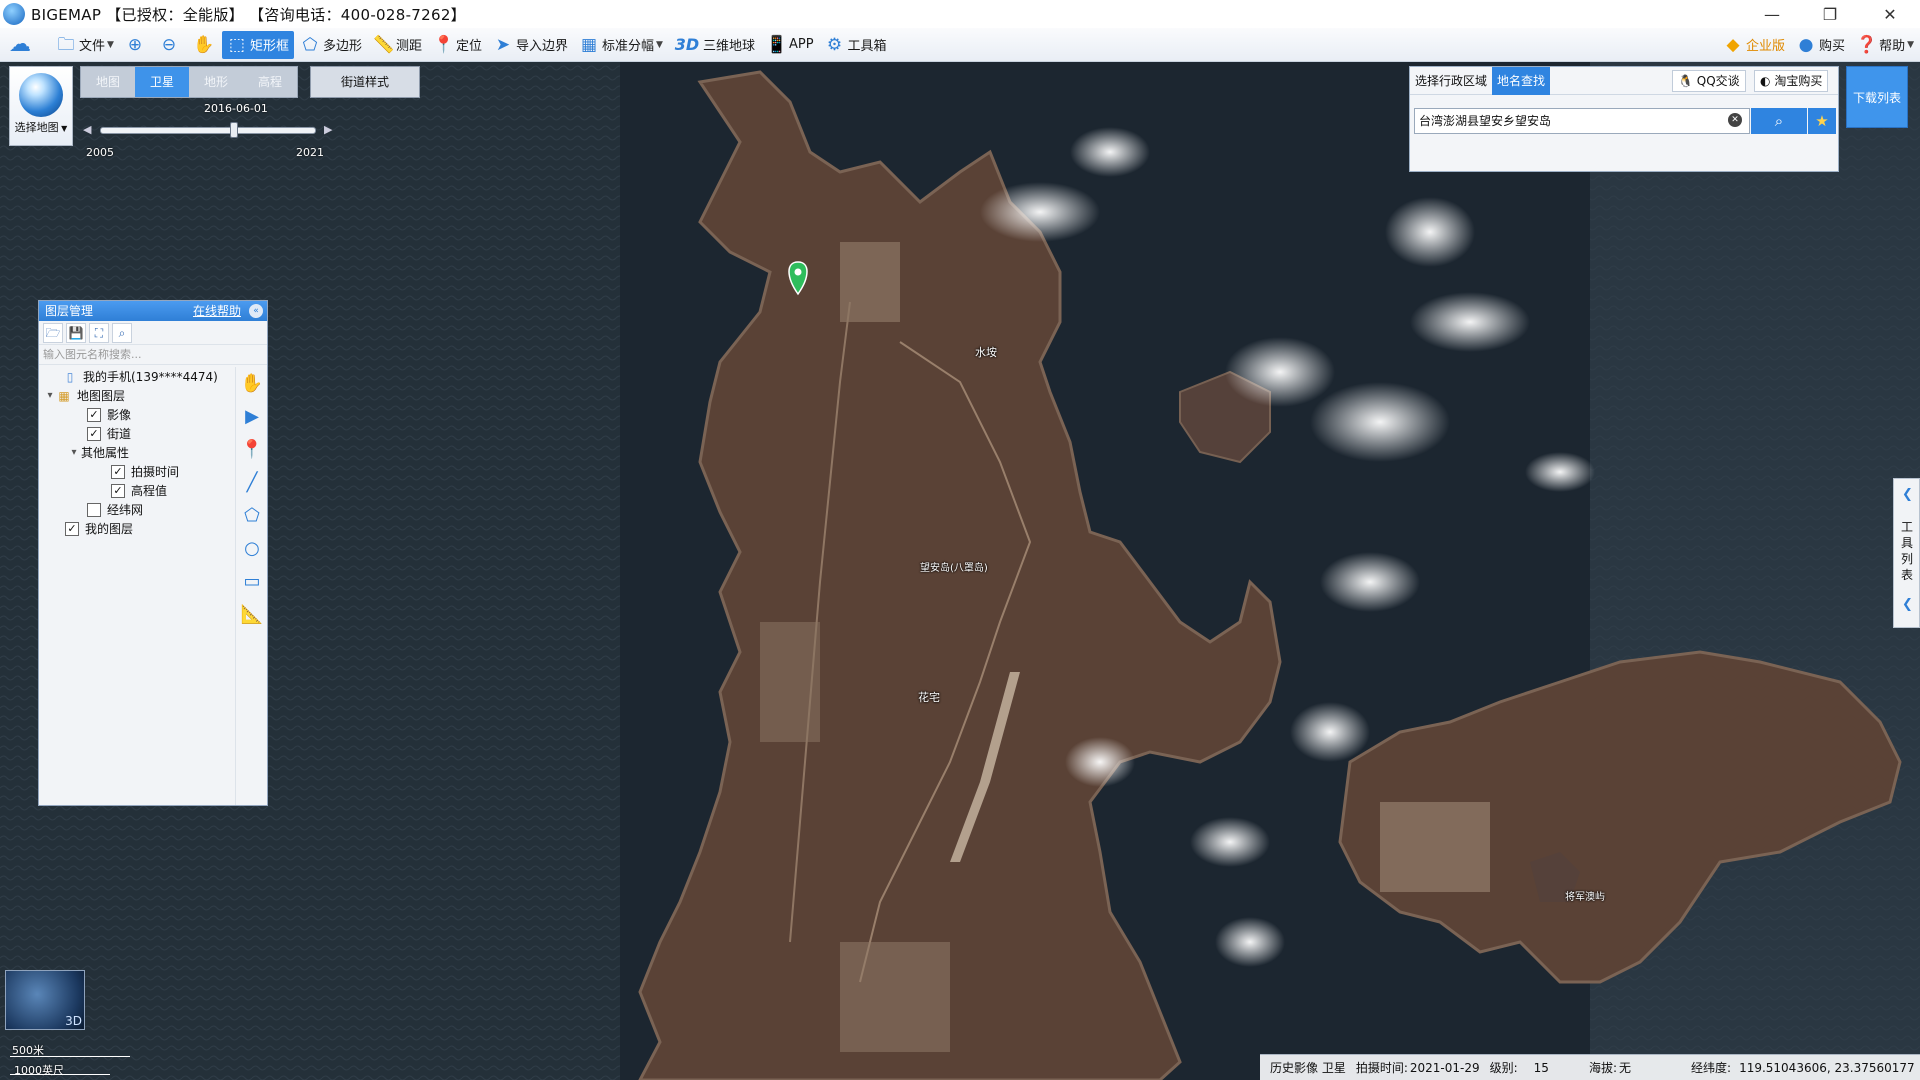 This screenshot has width=1920, height=1080. I want to click on online-help-link: 在线帮助, so click(217, 311).